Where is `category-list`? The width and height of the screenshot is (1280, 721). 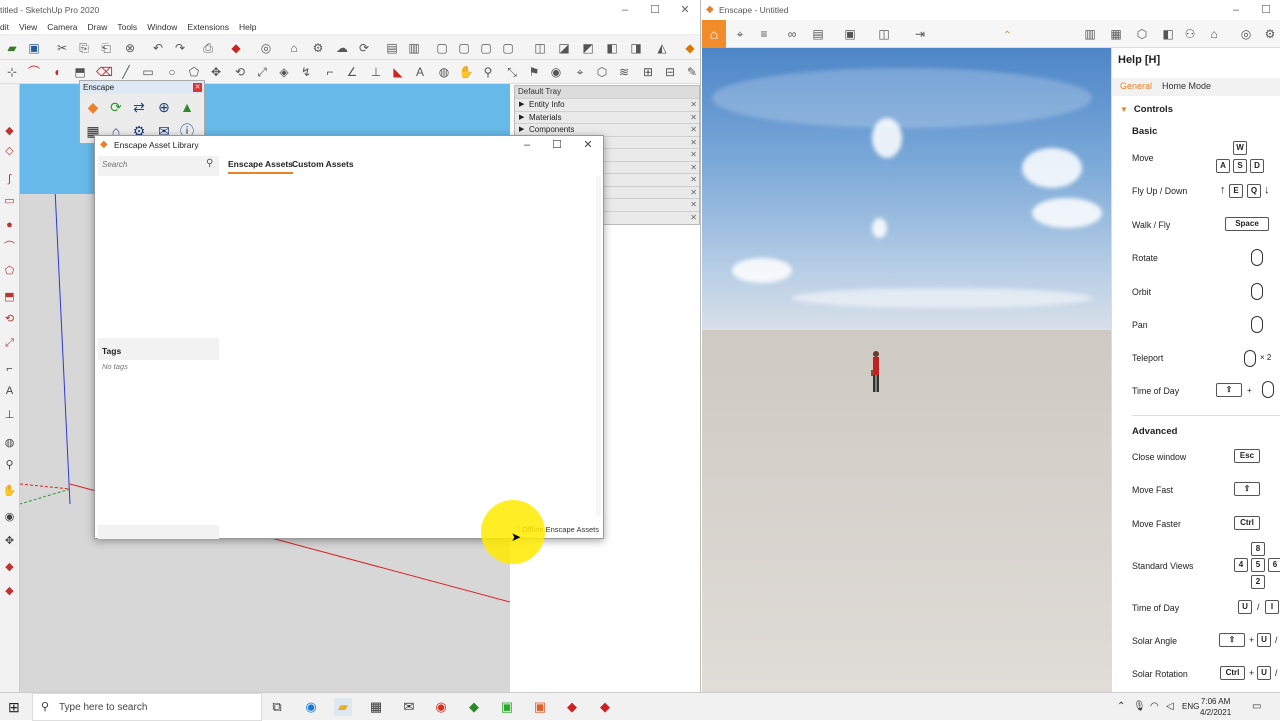
category-list is located at coordinates (158, 257).